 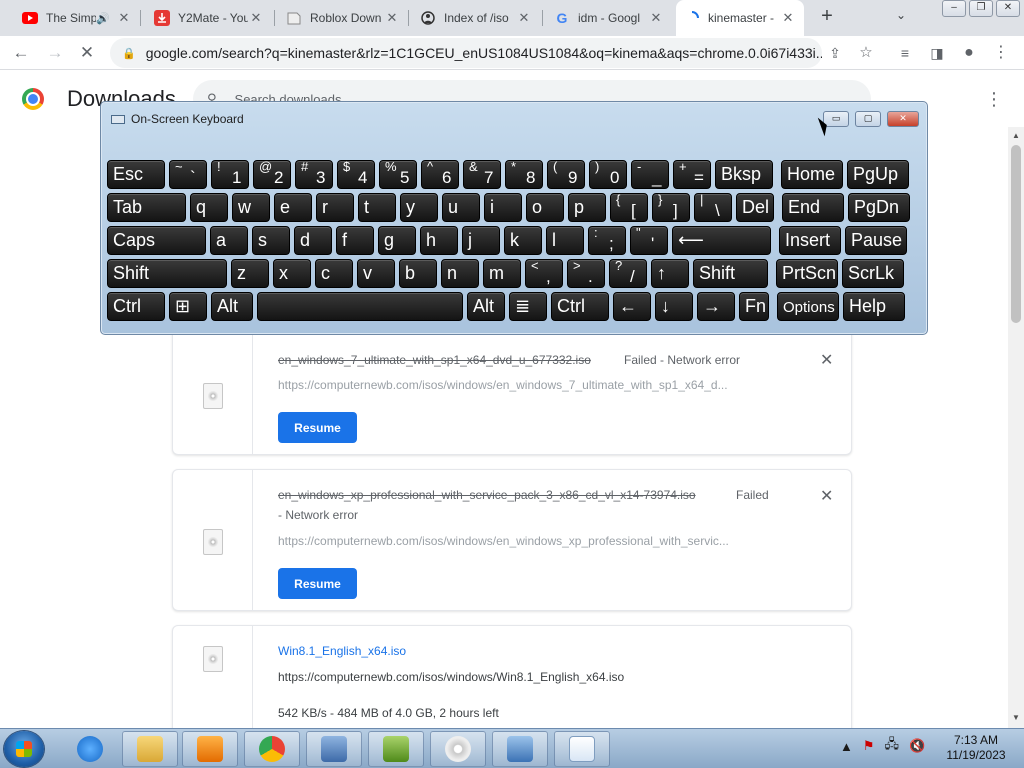 What do you see at coordinates (334, 273) in the screenshot?
I see `osk-key-c: c` at bounding box center [334, 273].